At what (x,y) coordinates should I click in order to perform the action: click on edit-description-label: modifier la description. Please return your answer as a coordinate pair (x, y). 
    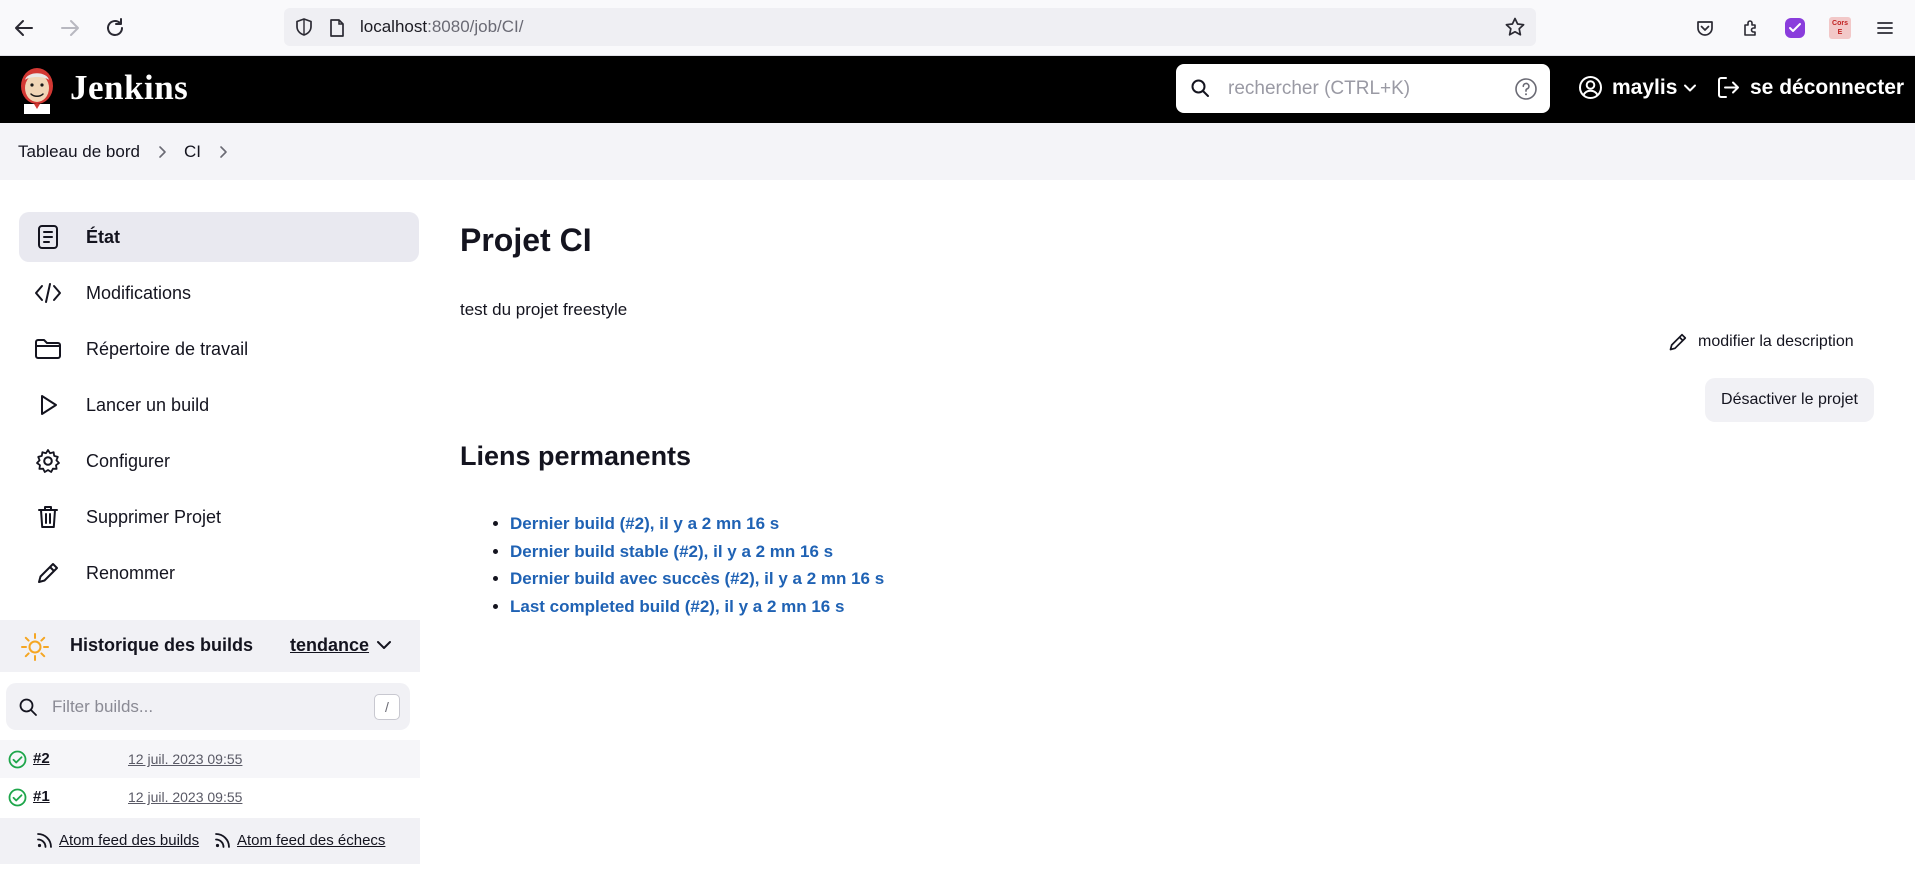
    Looking at the image, I should click on (1776, 341).